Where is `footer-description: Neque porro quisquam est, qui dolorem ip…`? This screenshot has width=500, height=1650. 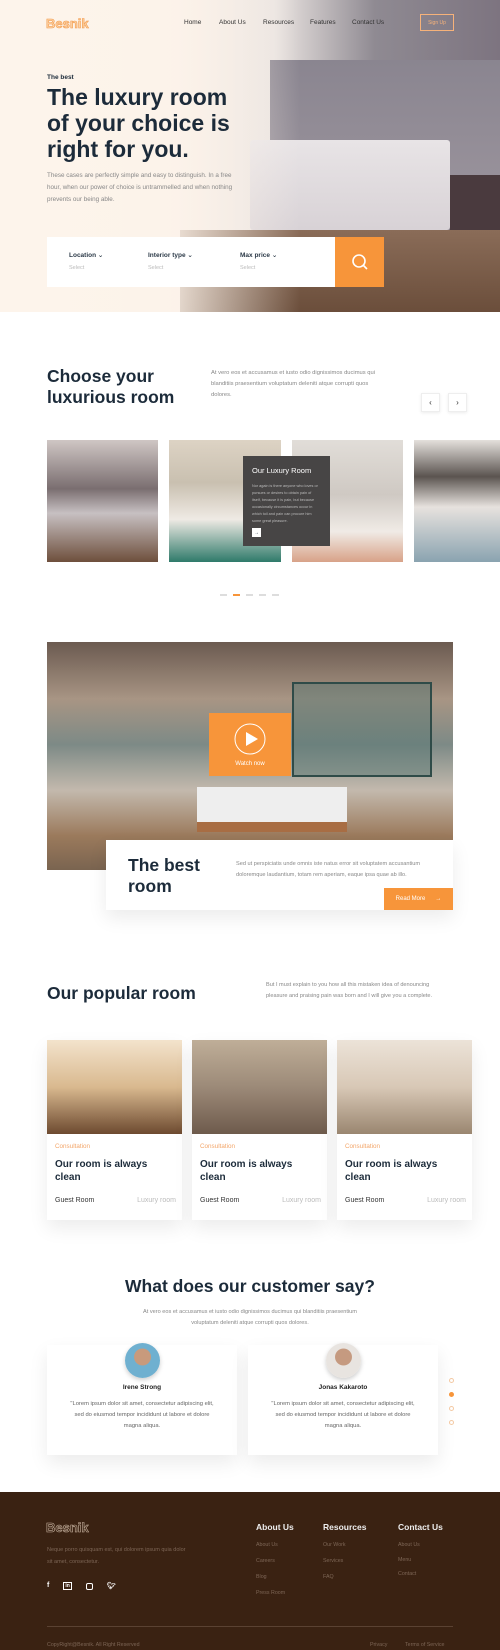 footer-description: Neque porro quisquam est, qui dolorem ip… is located at coordinates (116, 1556).